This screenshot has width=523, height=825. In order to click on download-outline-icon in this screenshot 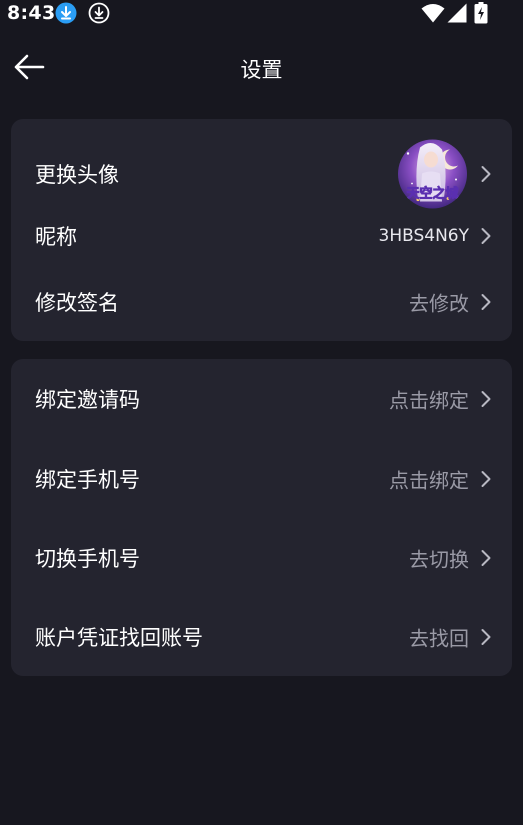, I will do `click(99, 13)`.